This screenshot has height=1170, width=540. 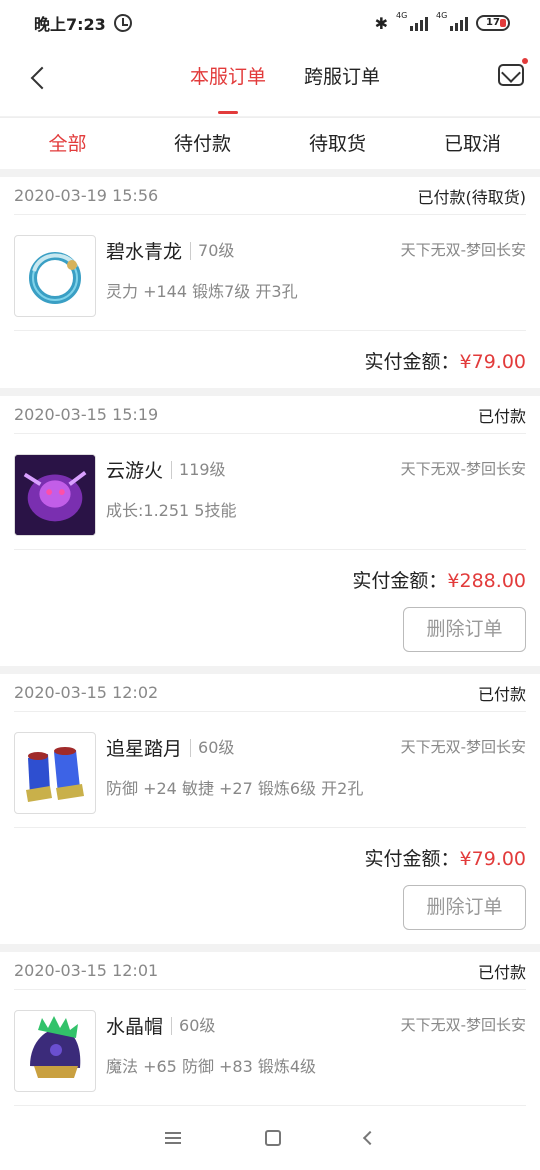 I want to click on order-date: 2020-03-15 12:01, so click(x=86, y=970).